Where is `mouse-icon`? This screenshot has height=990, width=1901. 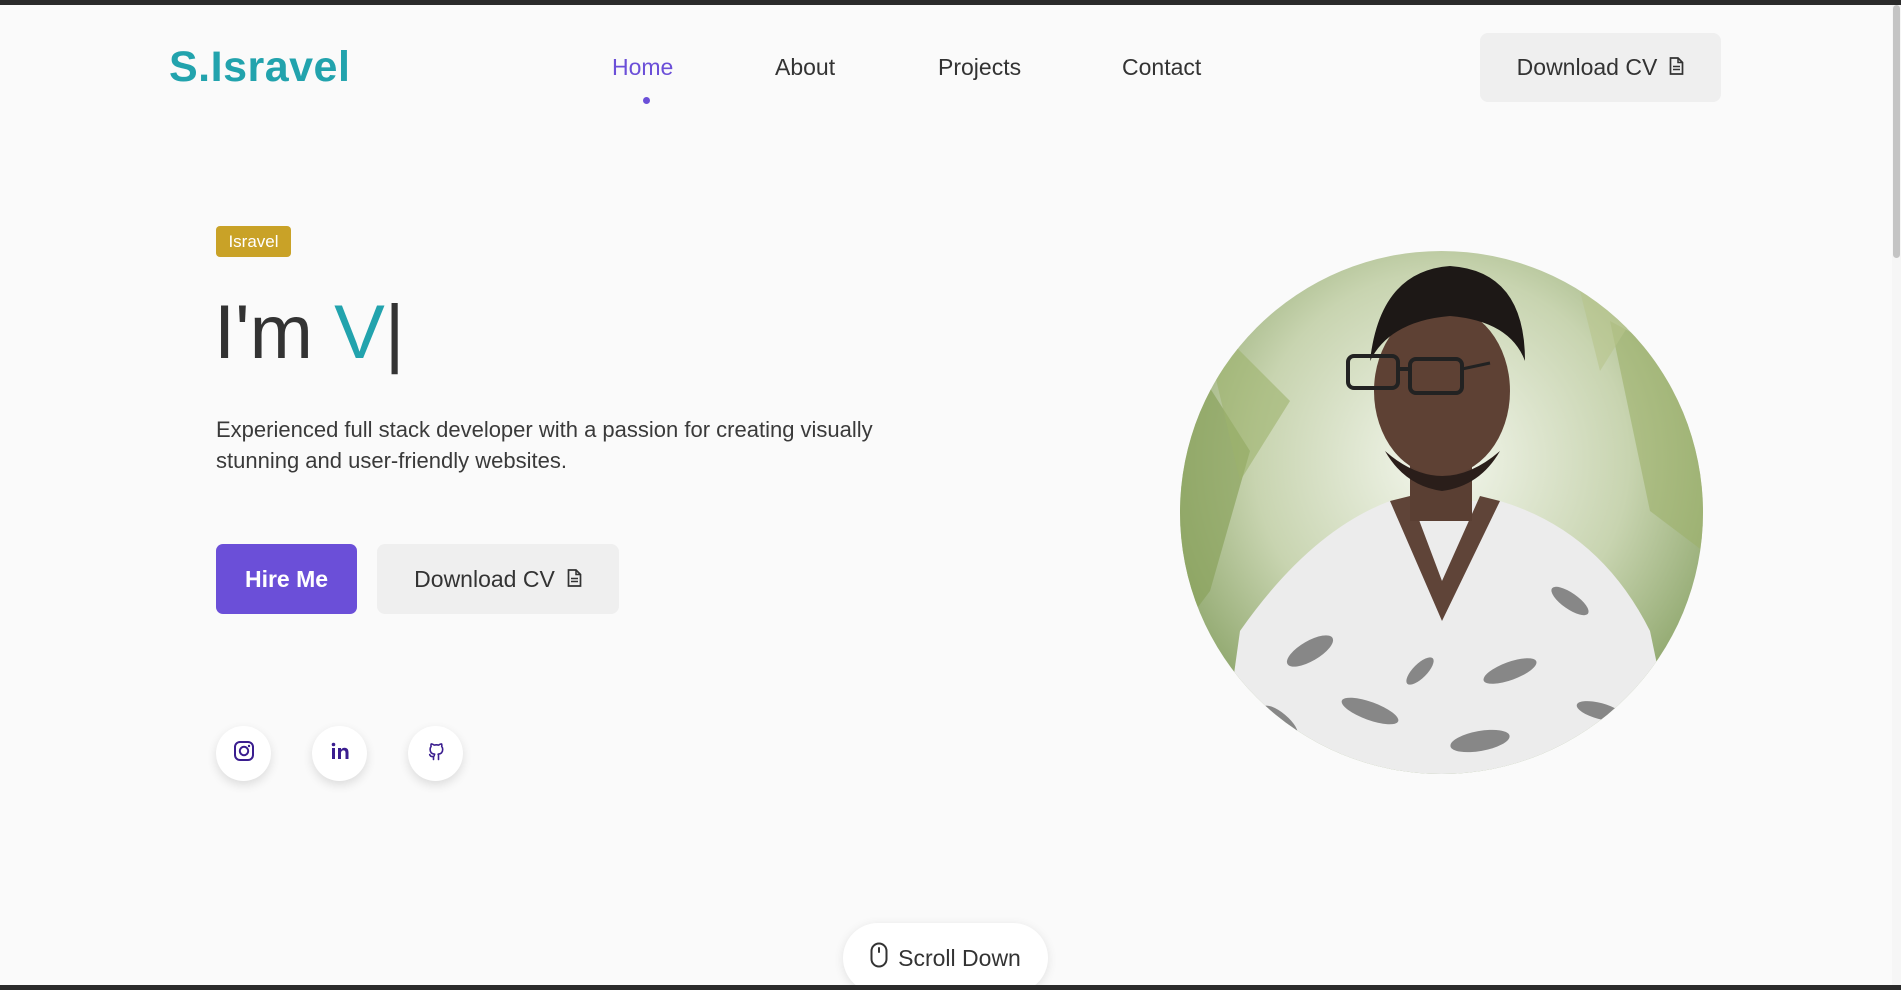 mouse-icon is located at coordinates (879, 958).